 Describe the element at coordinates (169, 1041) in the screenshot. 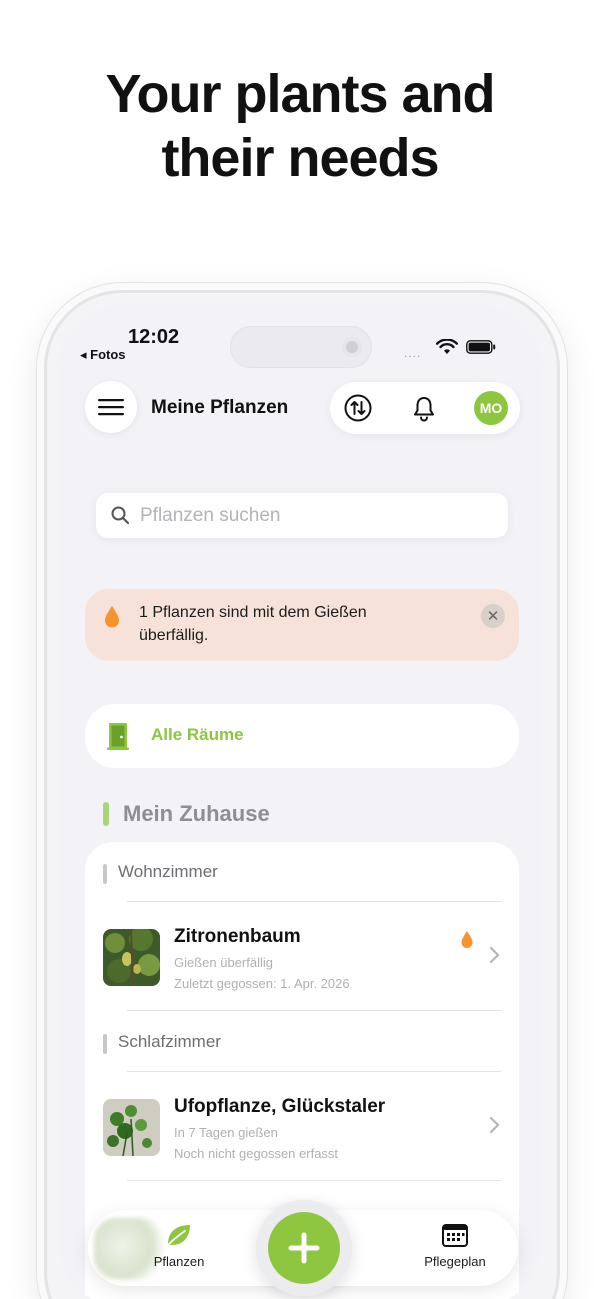

I see `room-name: Schlafzimmer` at that location.